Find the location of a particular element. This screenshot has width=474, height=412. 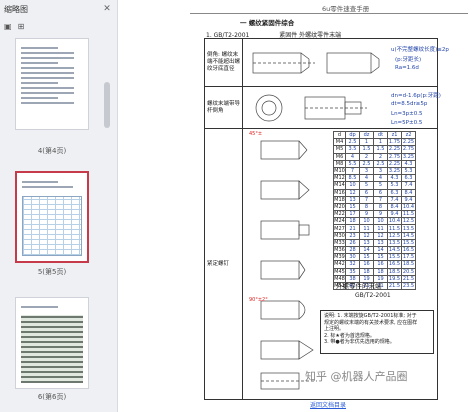

table-cell: 26 is located at coordinates (352, 243).